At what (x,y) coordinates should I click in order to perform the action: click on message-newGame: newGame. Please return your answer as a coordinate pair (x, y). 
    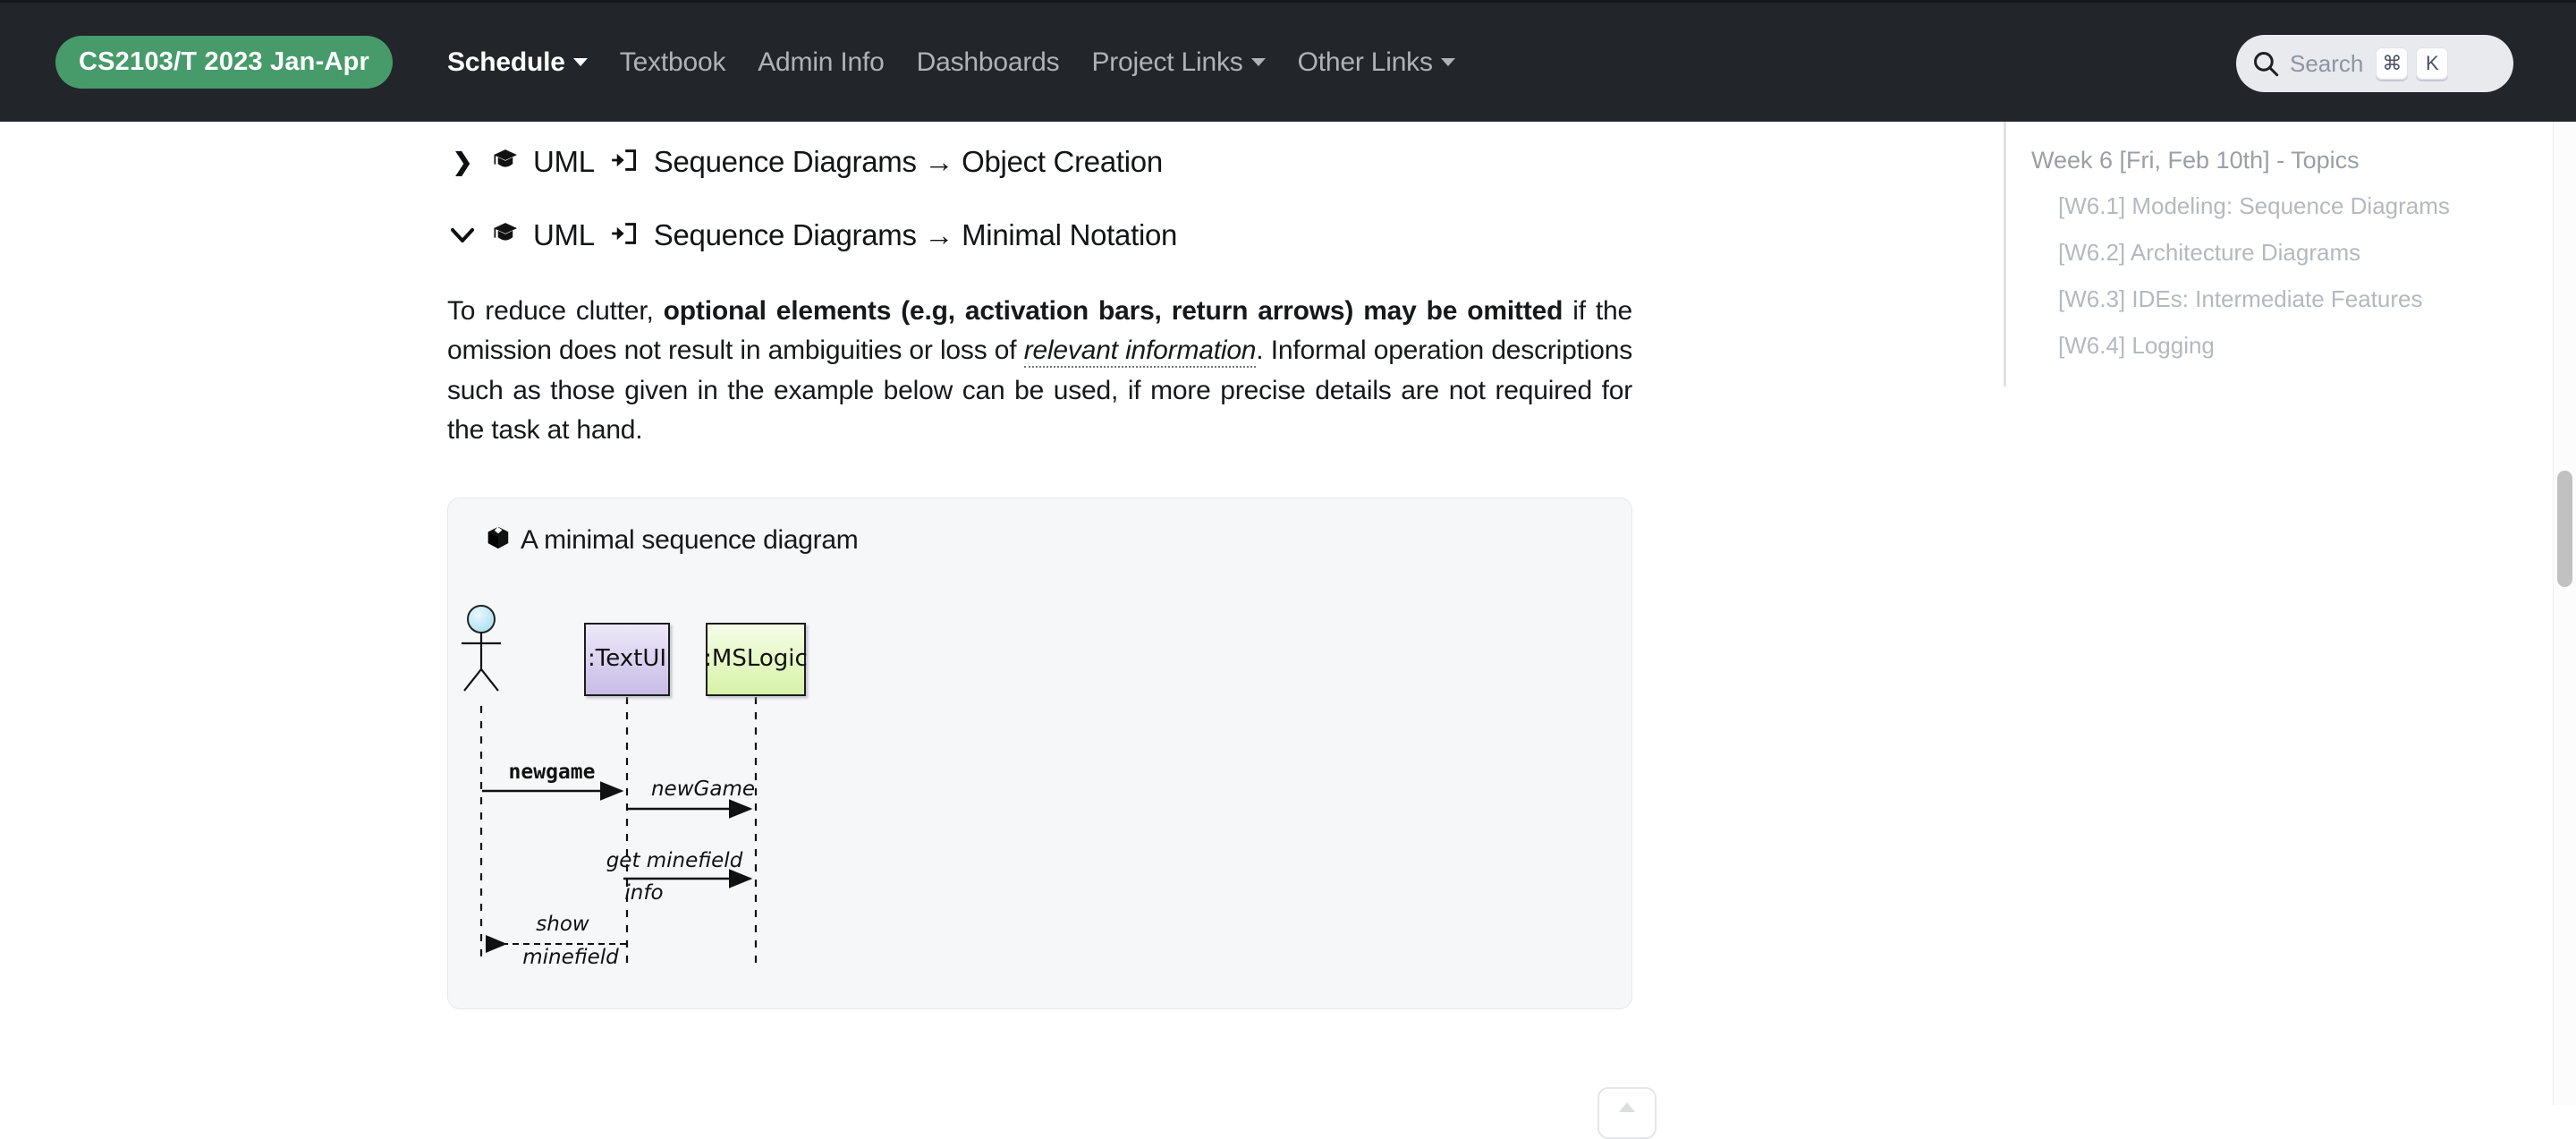
    Looking at the image, I should click on (691, 798).